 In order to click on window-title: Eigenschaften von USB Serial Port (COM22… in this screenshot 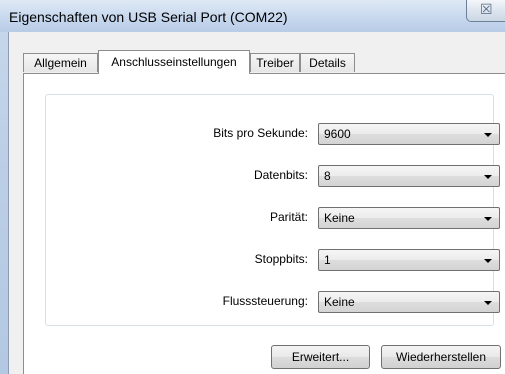, I will do `click(148, 17)`.